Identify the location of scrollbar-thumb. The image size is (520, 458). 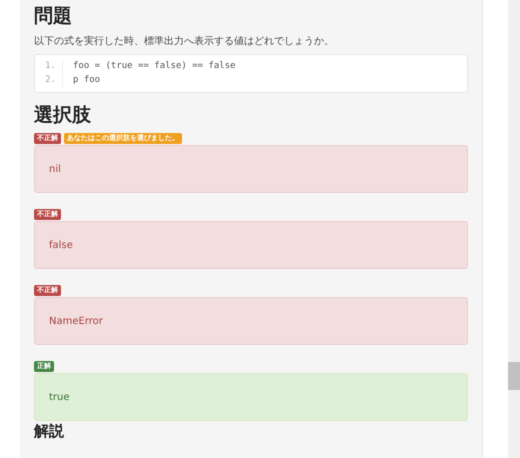
(514, 376).